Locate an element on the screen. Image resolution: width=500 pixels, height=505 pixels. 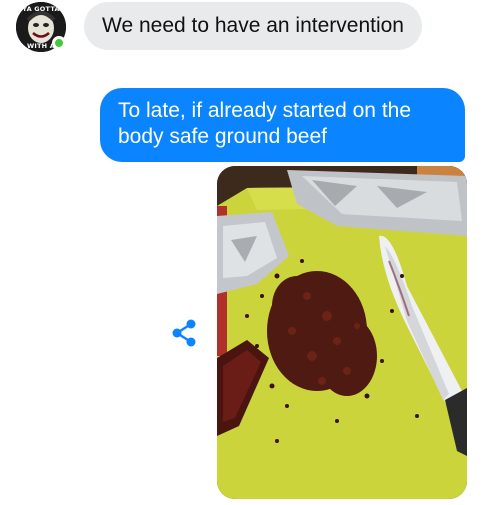
avatar-top-text: YA GOTTA is located at coordinates (41, 9).